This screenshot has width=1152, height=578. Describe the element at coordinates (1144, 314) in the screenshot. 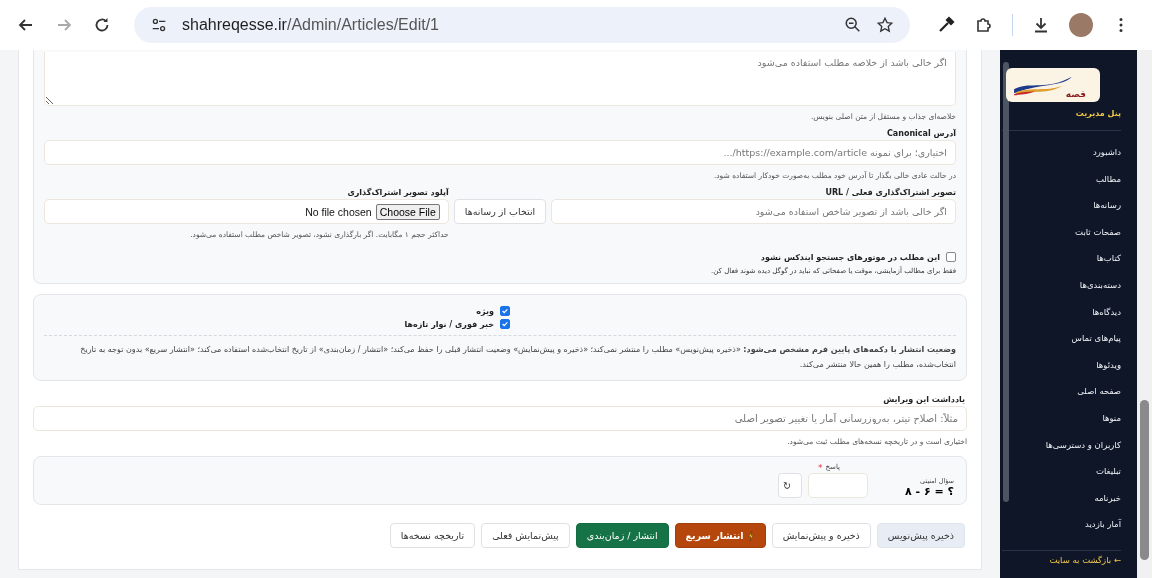

I see `page-scrollbar` at that location.